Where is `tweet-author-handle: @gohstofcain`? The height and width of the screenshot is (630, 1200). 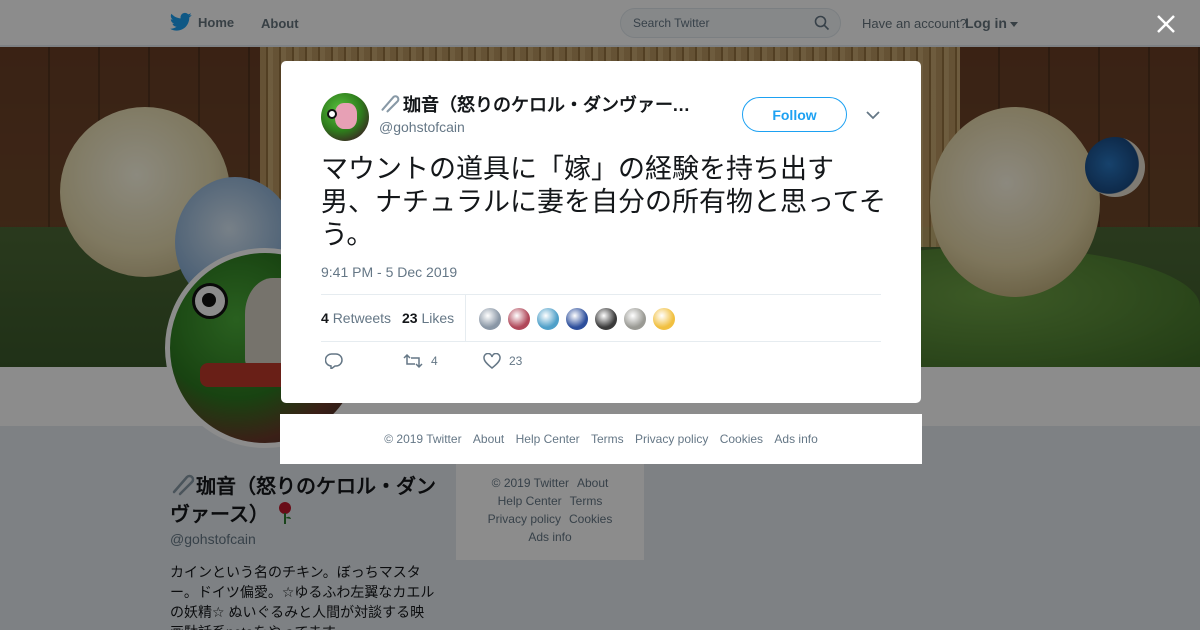 tweet-author-handle: @gohstofcain is located at coordinates (422, 127).